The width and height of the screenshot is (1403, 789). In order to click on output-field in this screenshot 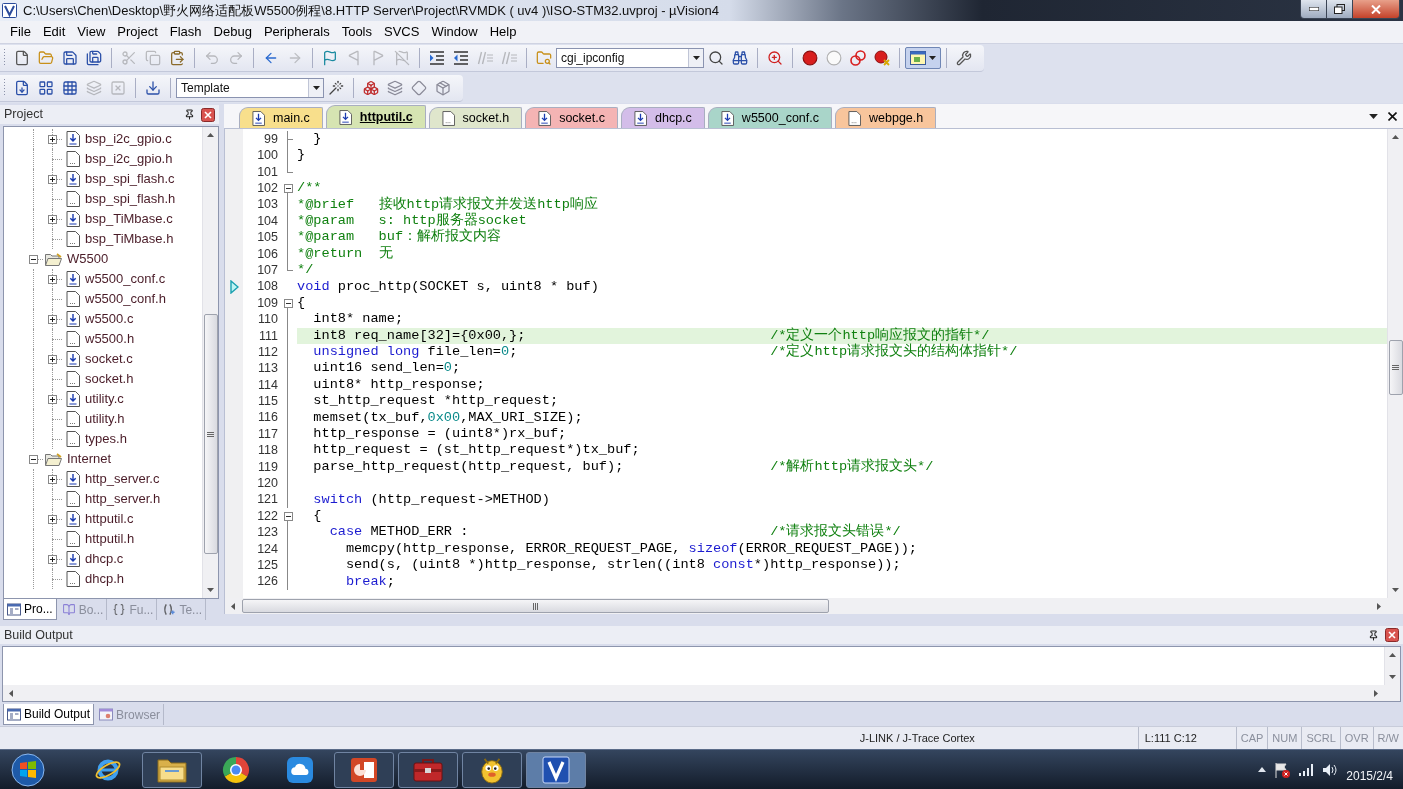, I will do `click(701, 674)`.